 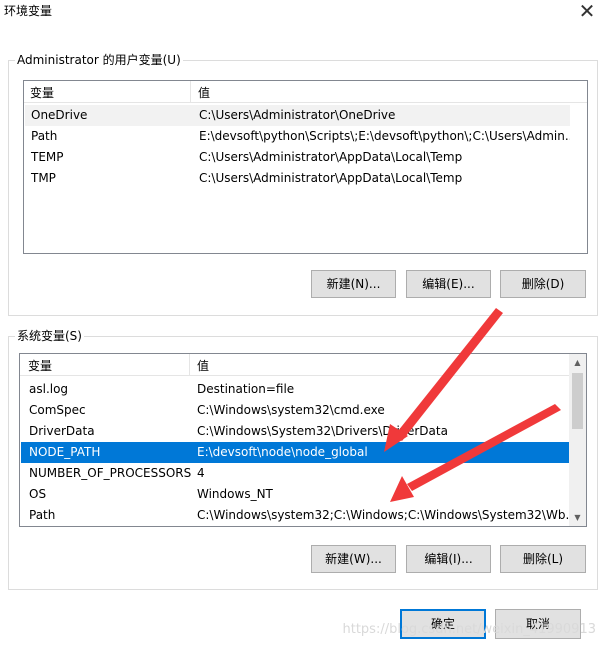 I want to click on list-item: NUMBER_OF_PROCESSORS 4, so click(x=295, y=473).